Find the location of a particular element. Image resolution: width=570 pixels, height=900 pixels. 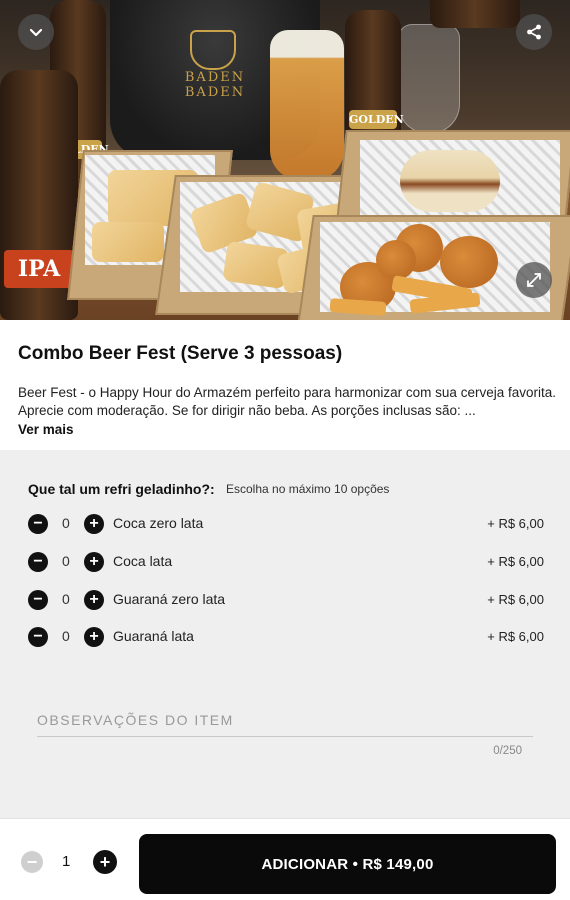

option-name: Guaraná lata is located at coordinates (153, 636).